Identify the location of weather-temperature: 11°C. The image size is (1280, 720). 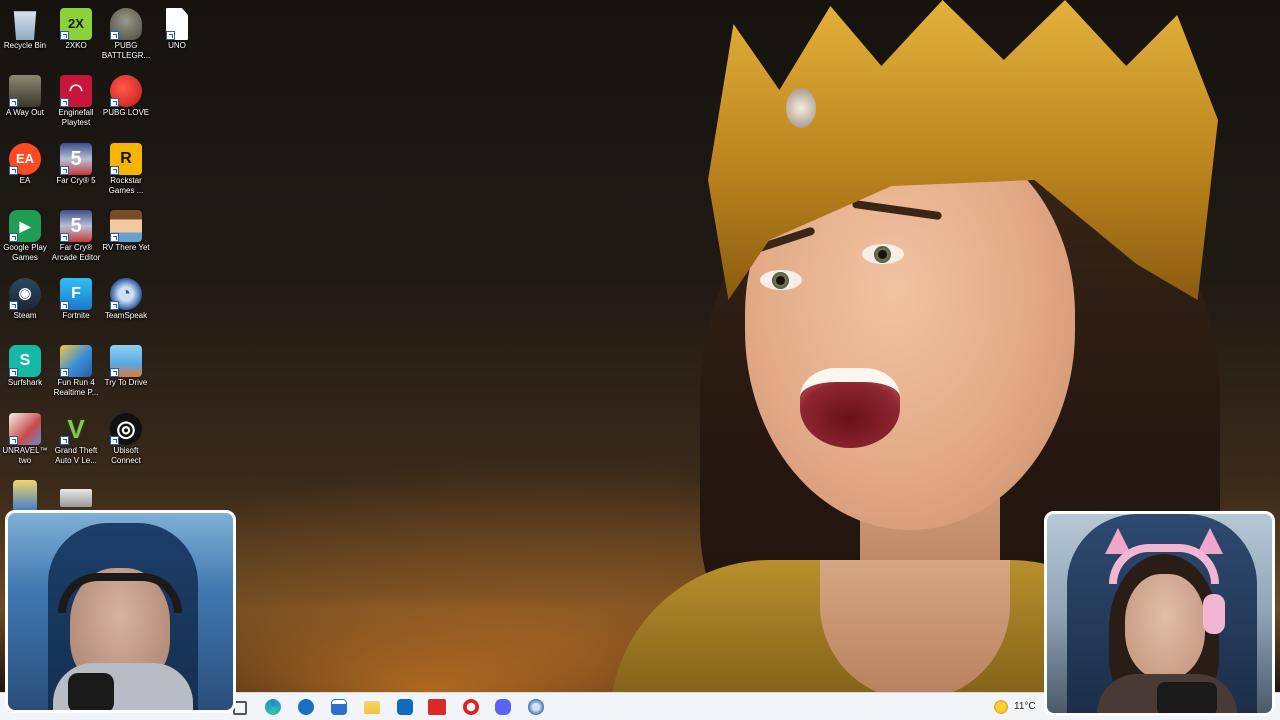
(1025, 706).